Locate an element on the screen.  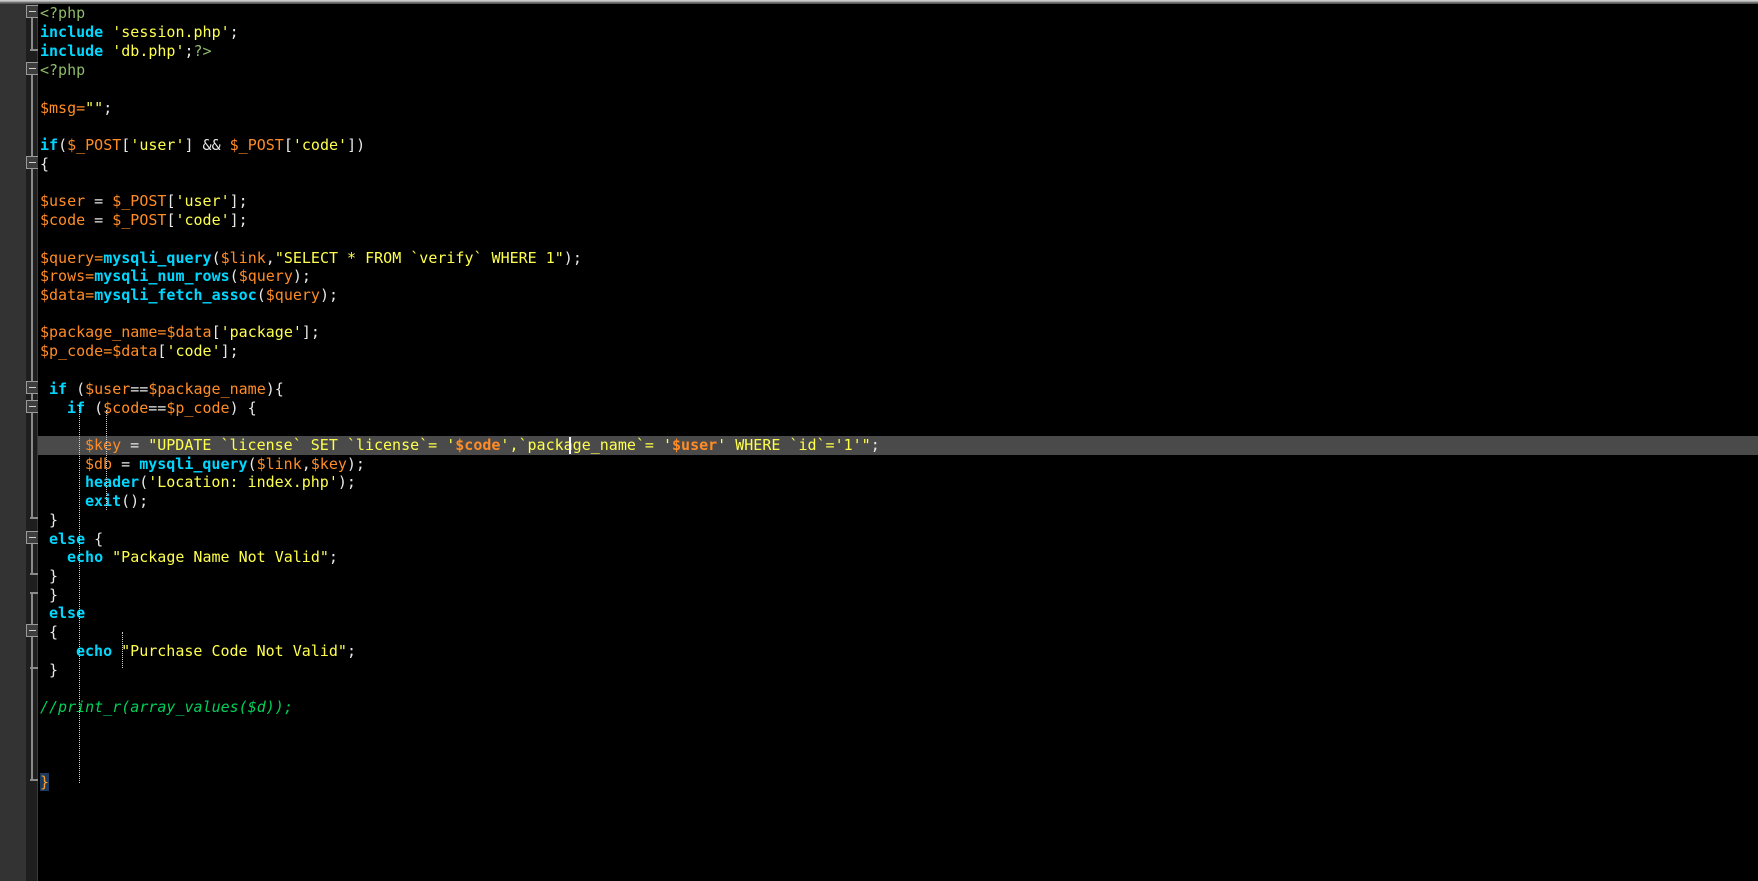
code-line: echo "Purchase Code Not Valid"; is located at coordinates (898, 651).